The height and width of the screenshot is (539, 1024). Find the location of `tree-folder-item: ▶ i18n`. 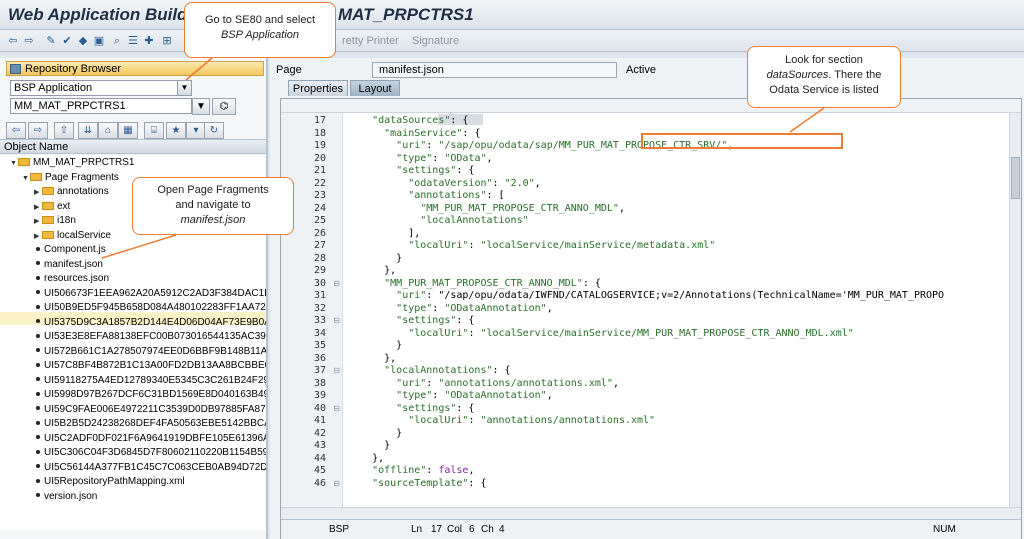

tree-folder-item: ▶ i18n is located at coordinates (55, 220).